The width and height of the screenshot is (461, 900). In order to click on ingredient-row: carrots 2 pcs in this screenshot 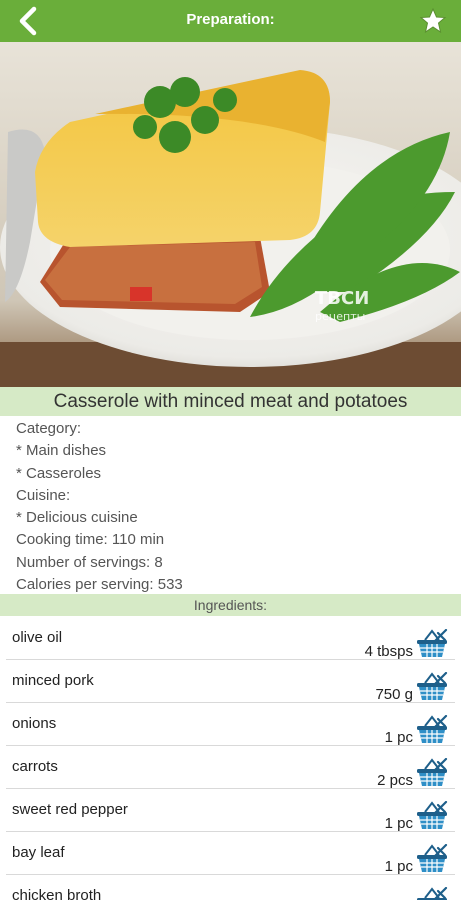, I will do `click(230, 767)`.